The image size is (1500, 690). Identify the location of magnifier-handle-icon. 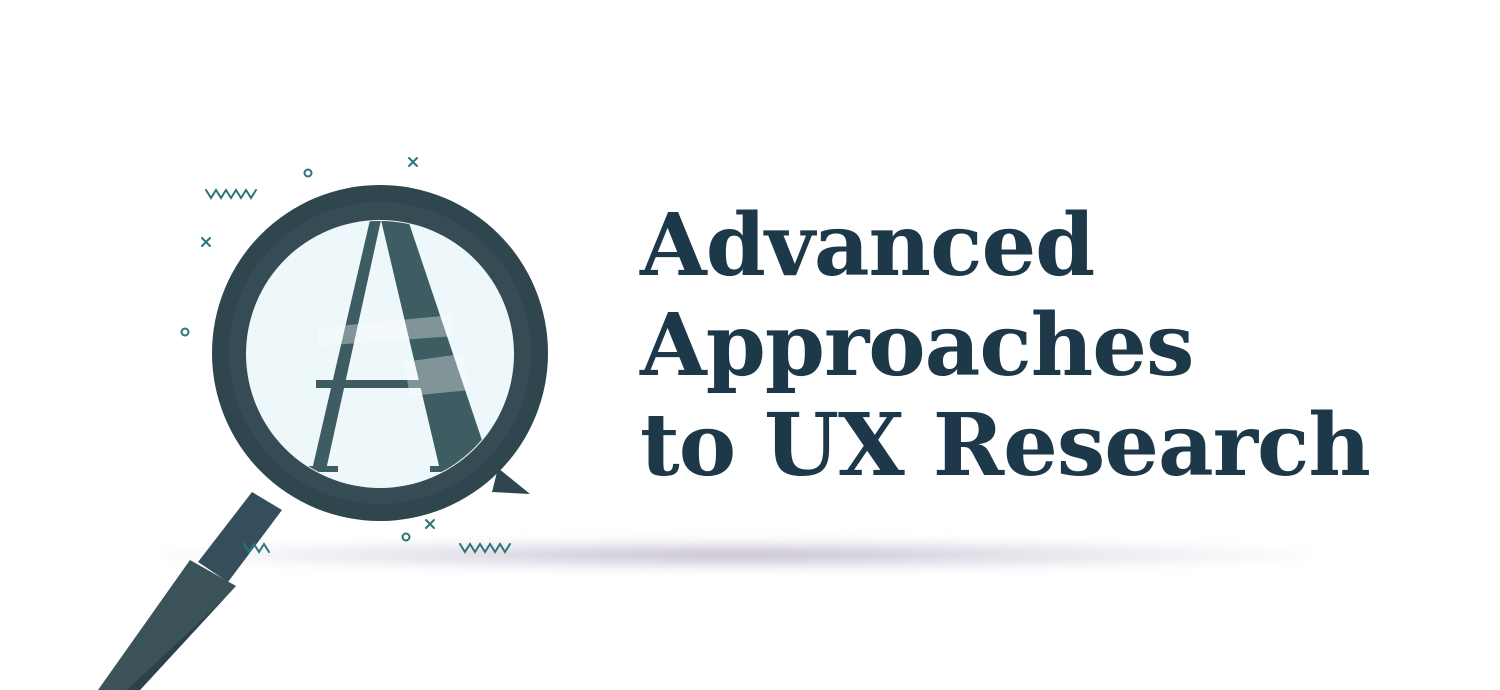
(190, 591).